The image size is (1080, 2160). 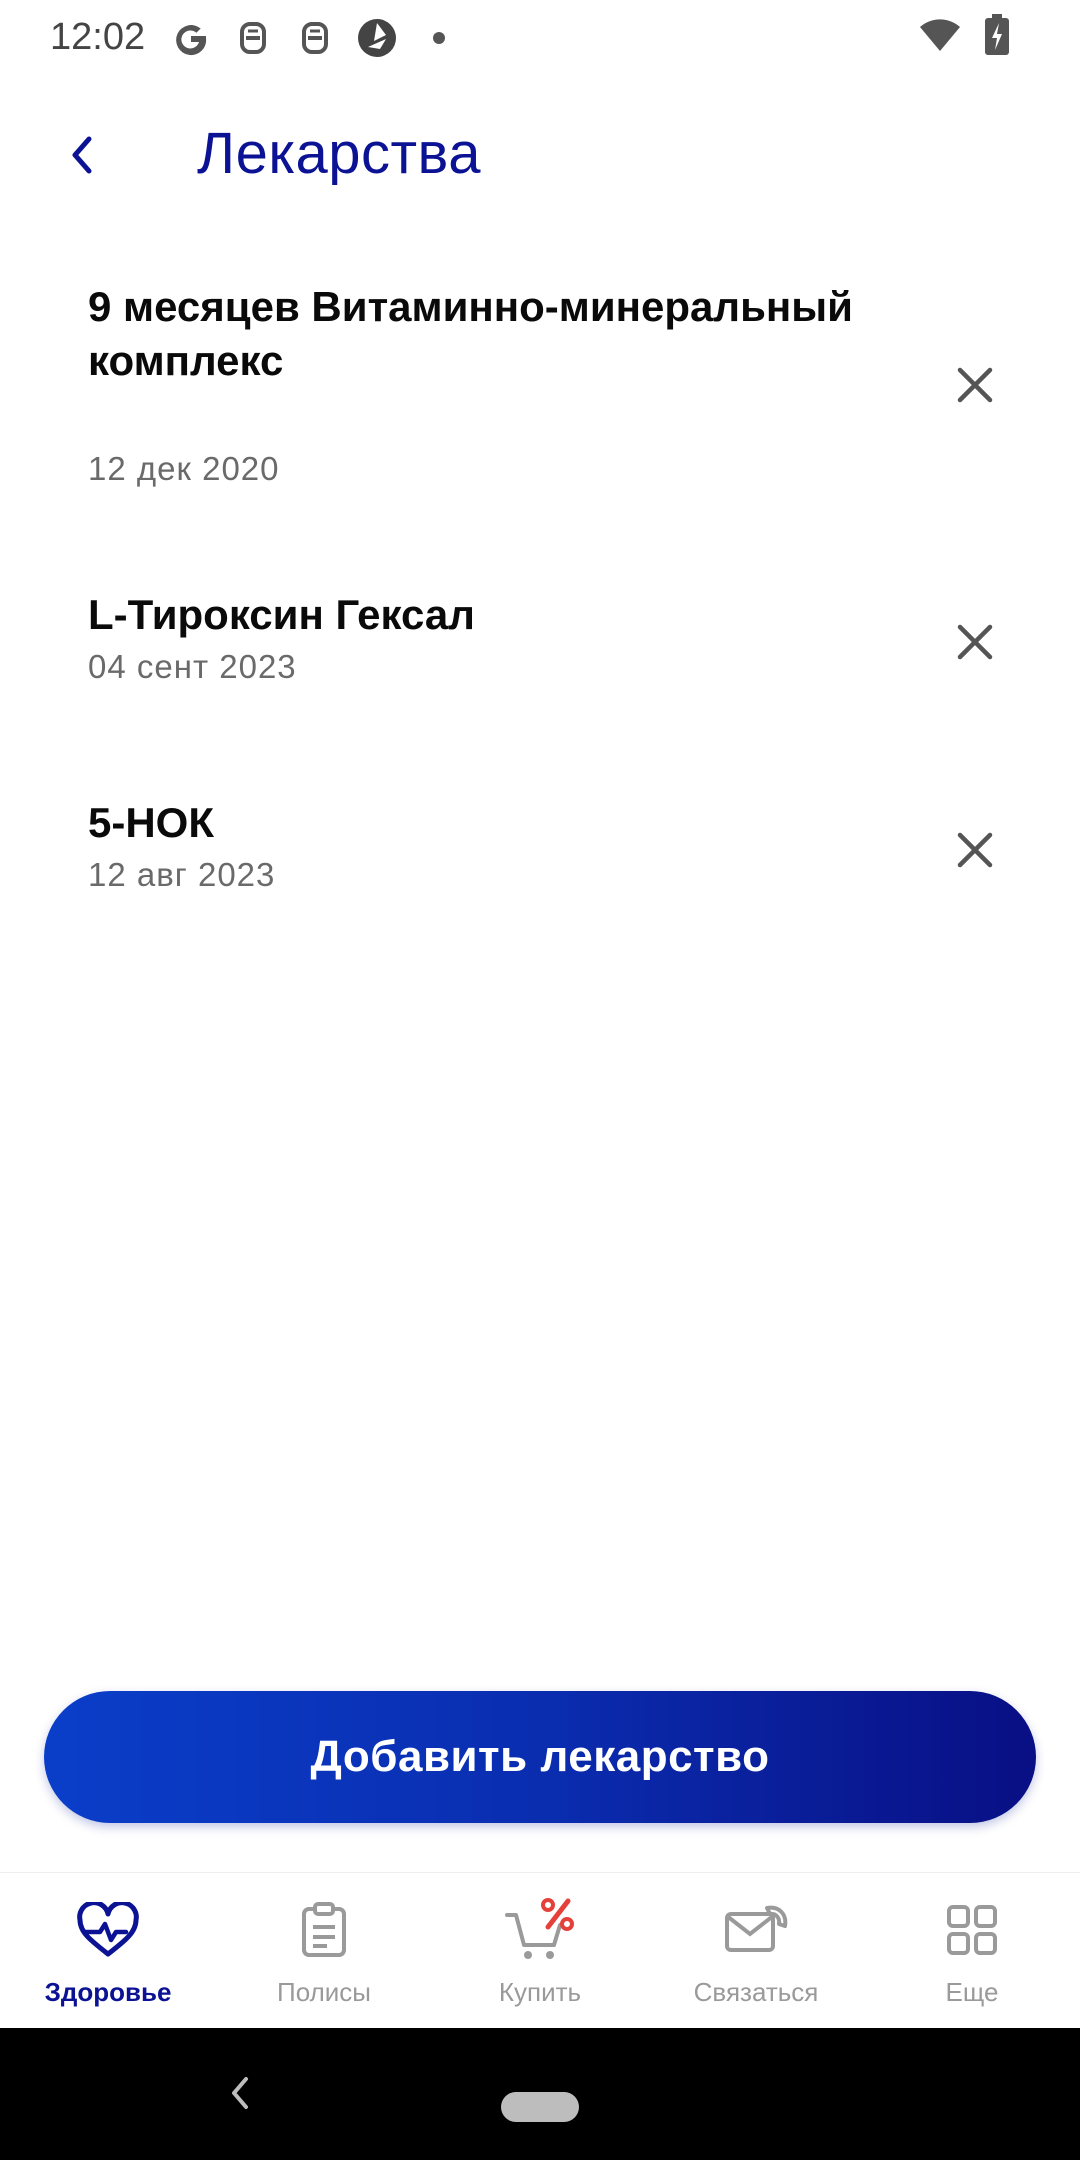 What do you see at coordinates (98, 37) in the screenshot?
I see `status-time: 12:02` at bounding box center [98, 37].